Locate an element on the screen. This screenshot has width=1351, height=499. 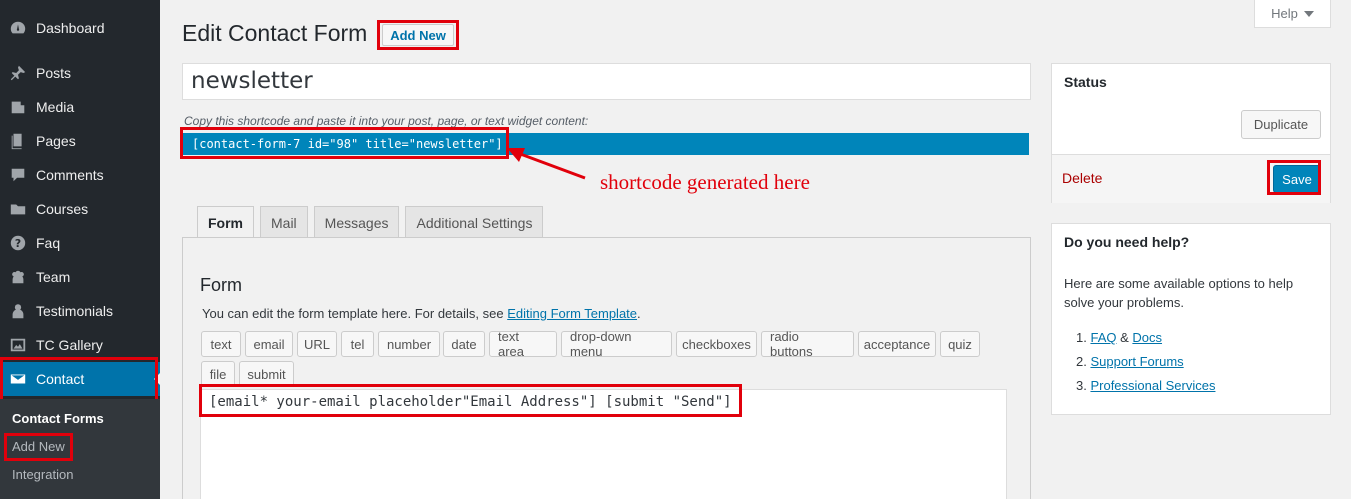
tab-additional-settings: Additional Settings is located at coordinates (474, 222).